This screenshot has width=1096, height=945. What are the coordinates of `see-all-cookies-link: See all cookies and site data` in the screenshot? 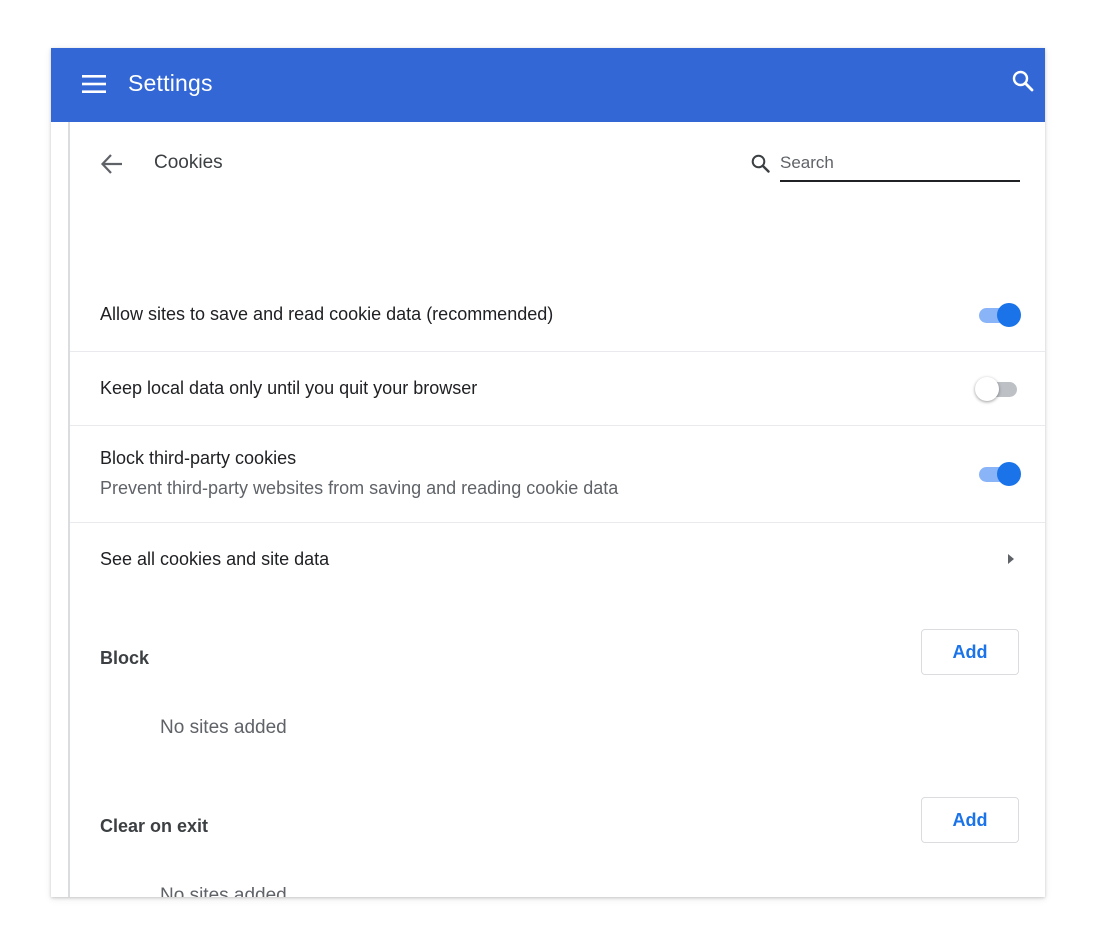 It's located at (557, 559).